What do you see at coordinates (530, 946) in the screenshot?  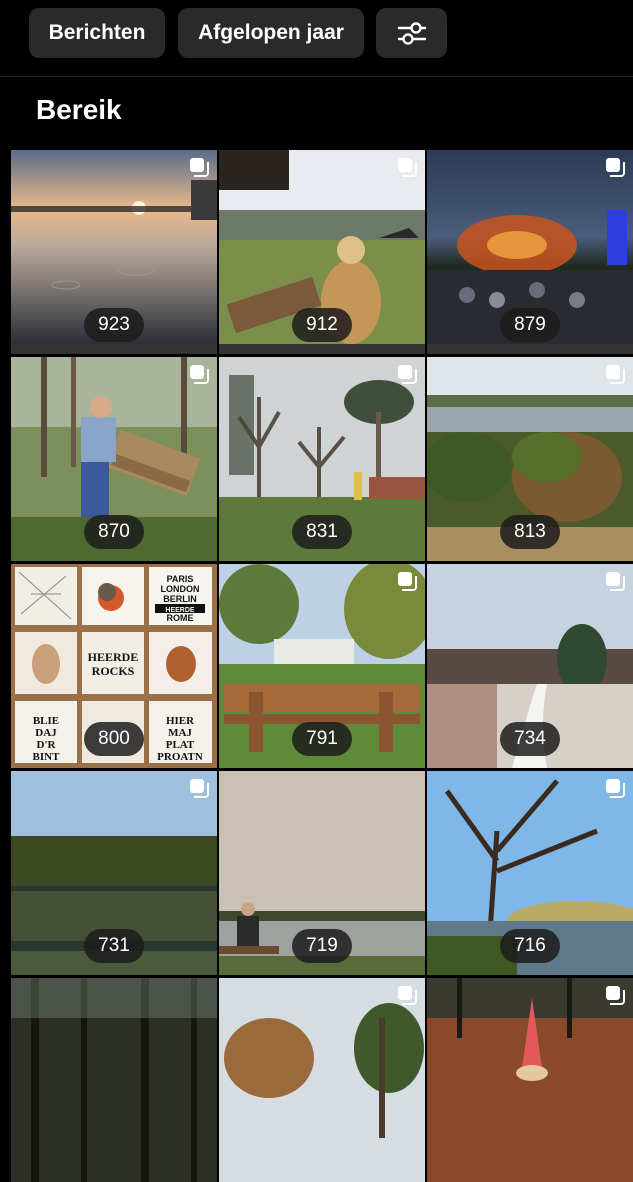 I see `reach-count-badge: 716` at bounding box center [530, 946].